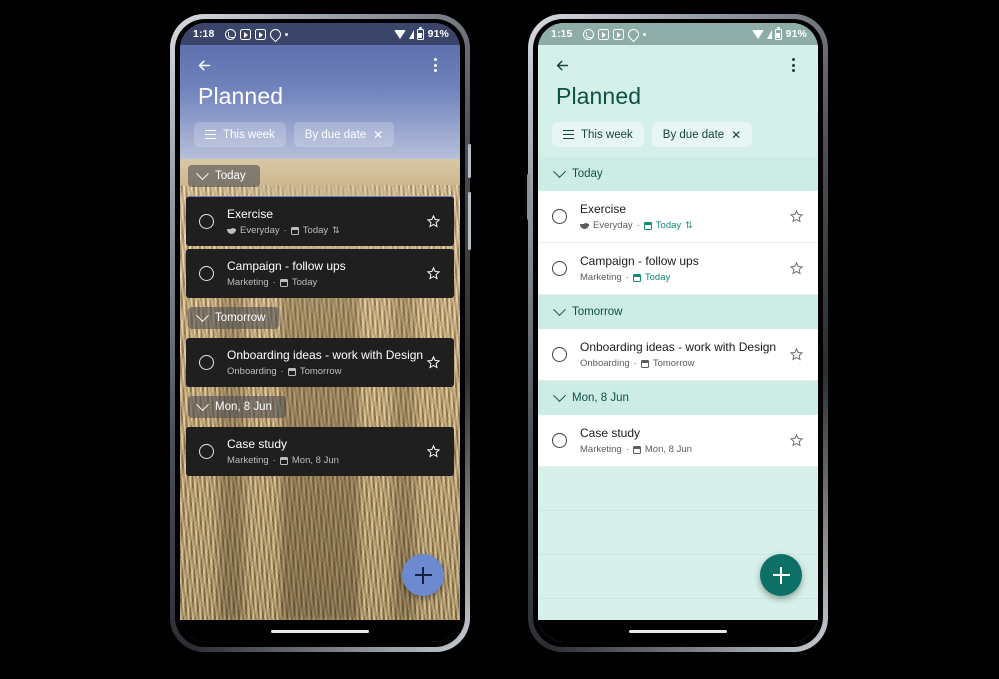  Describe the element at coordinates (286, 266) in the screenshot. I see `task-title: Campaign - follow ups` at that location.